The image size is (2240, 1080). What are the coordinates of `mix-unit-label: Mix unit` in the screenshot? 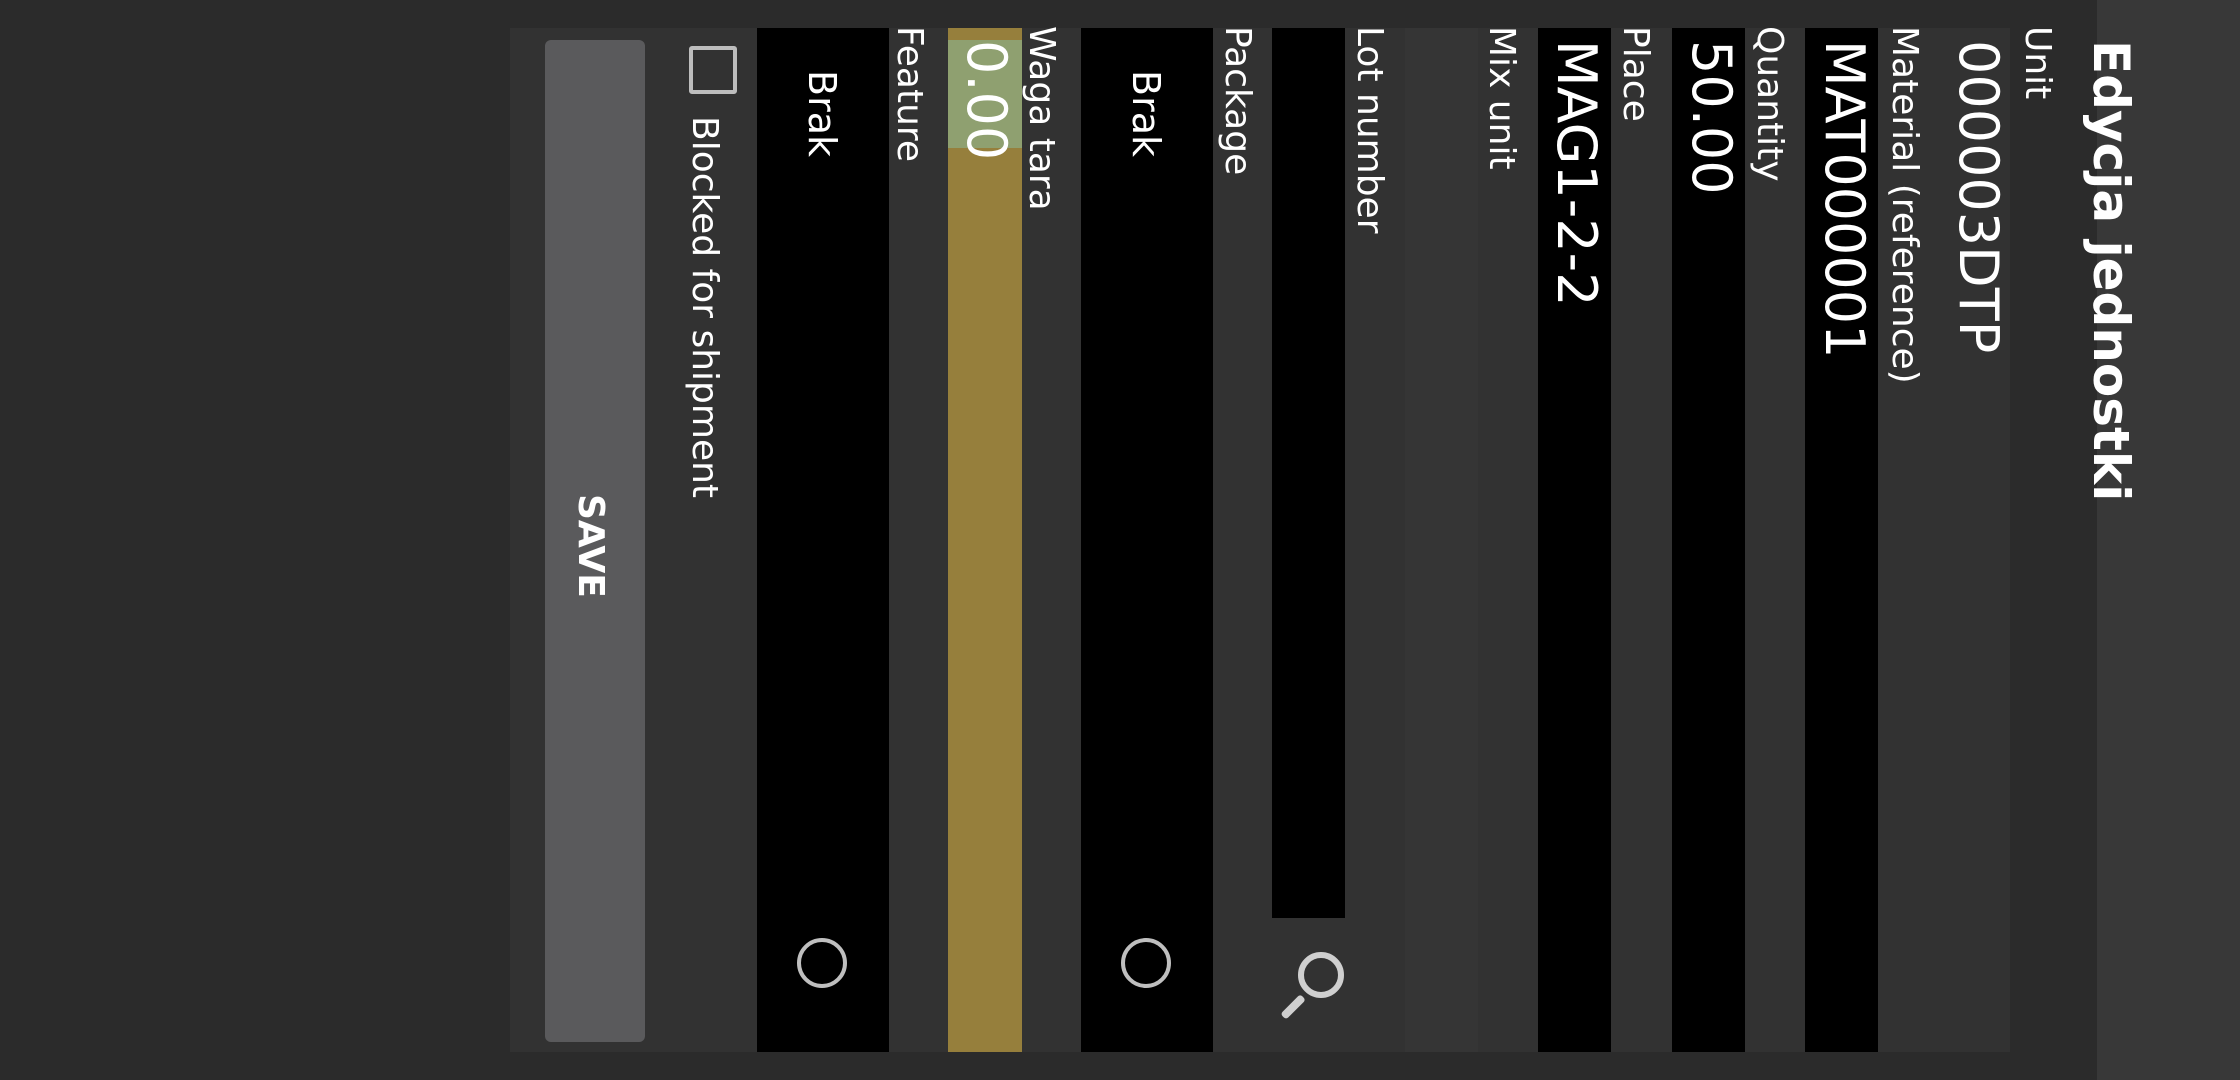 It's located at (1501, 98).